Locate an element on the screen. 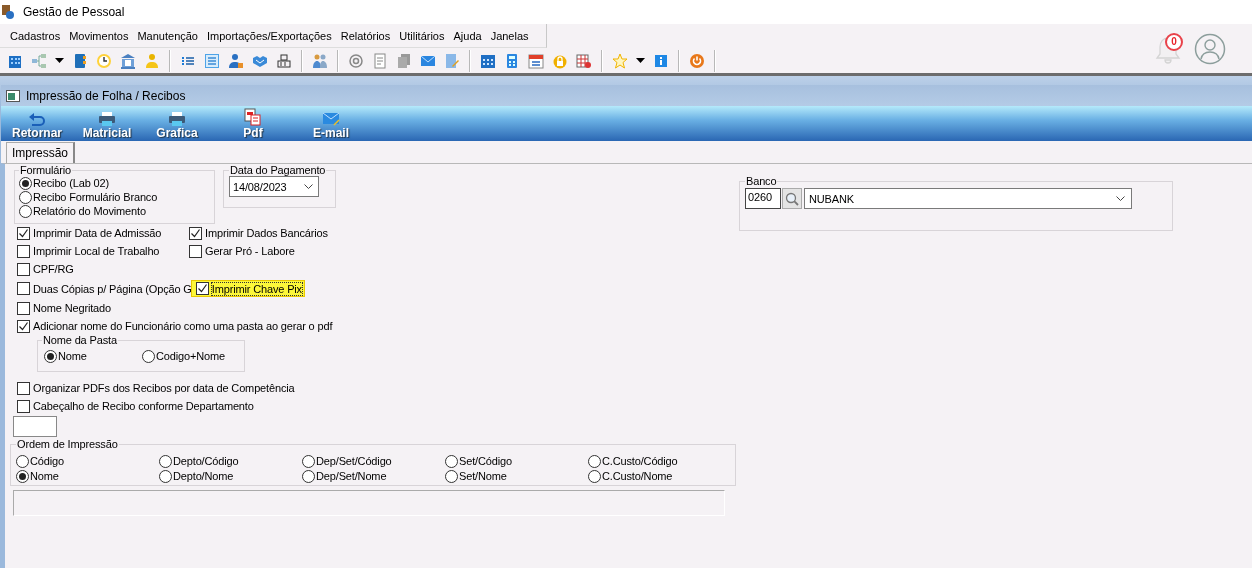 This screenshot has width=1252, height=568. radio-option: Codigo+Nome is located at coordinates (191, 356).